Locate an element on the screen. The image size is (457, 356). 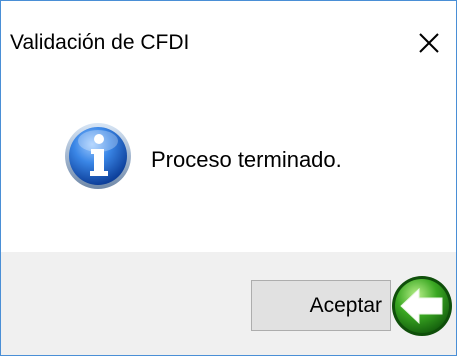
close-icon is located at coordinates (429, 43).